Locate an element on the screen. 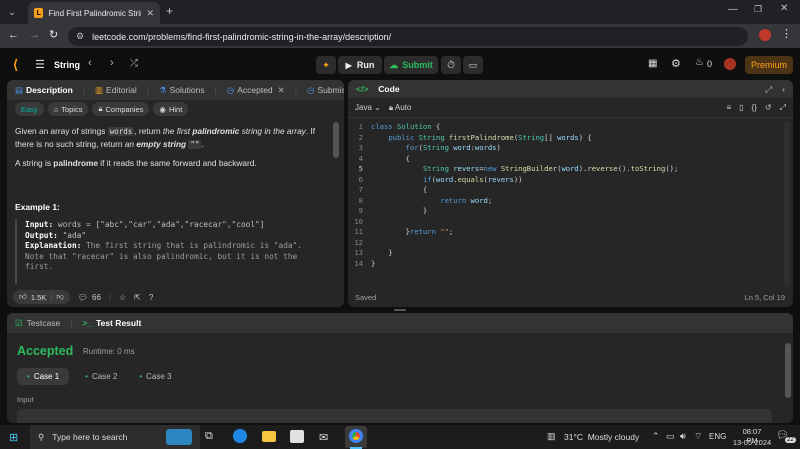  windows-start-icon: ⊞ is located at coordinates (13, 437).